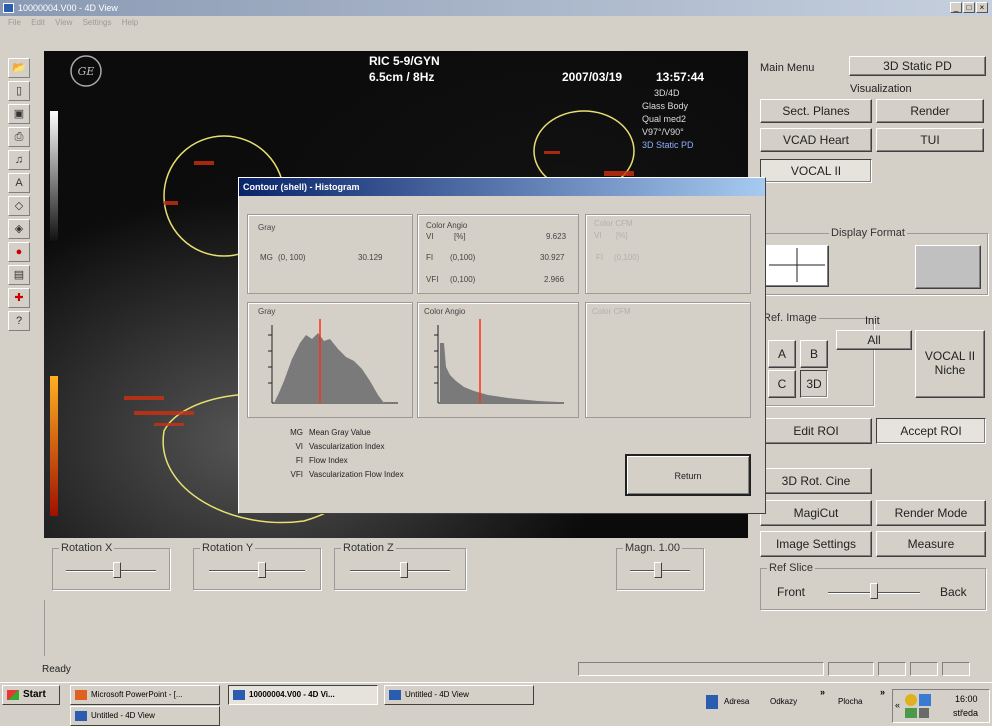 Image resolution: width=992 pixels, height=726 pixels. What do you see at coordinates (925, 700) in the screenshot?
I see `tray-network-icon` at bounding box center [925, 700].